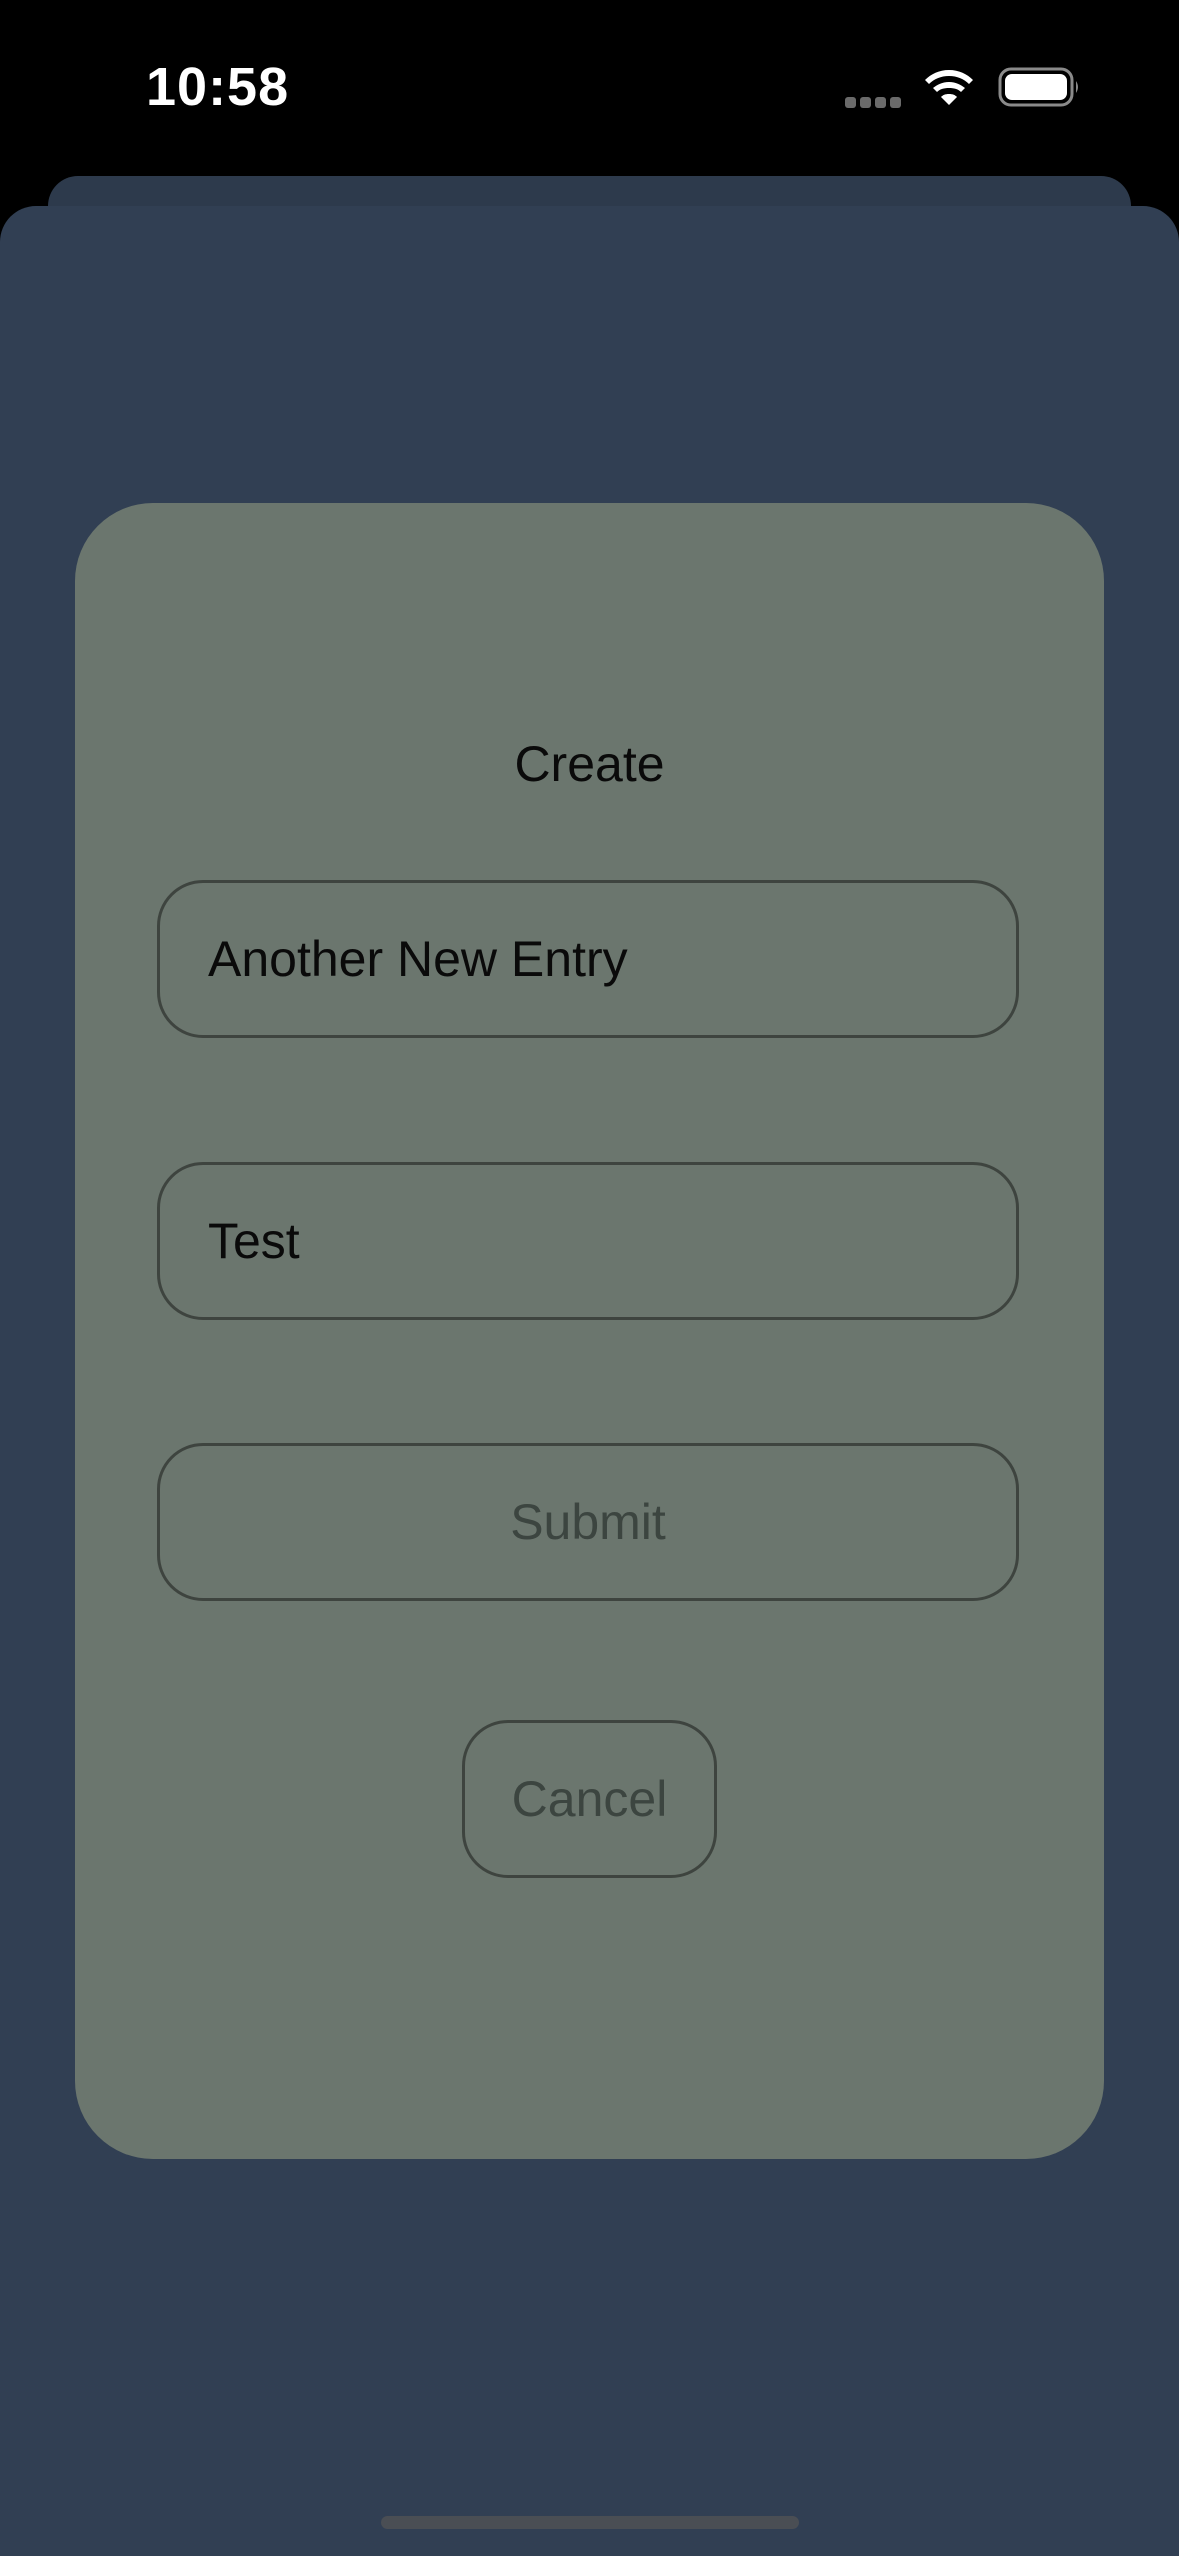  Describe the element at coordinates (875, 101) in the screenshot. I see `cellular-signal-icon` at that location.